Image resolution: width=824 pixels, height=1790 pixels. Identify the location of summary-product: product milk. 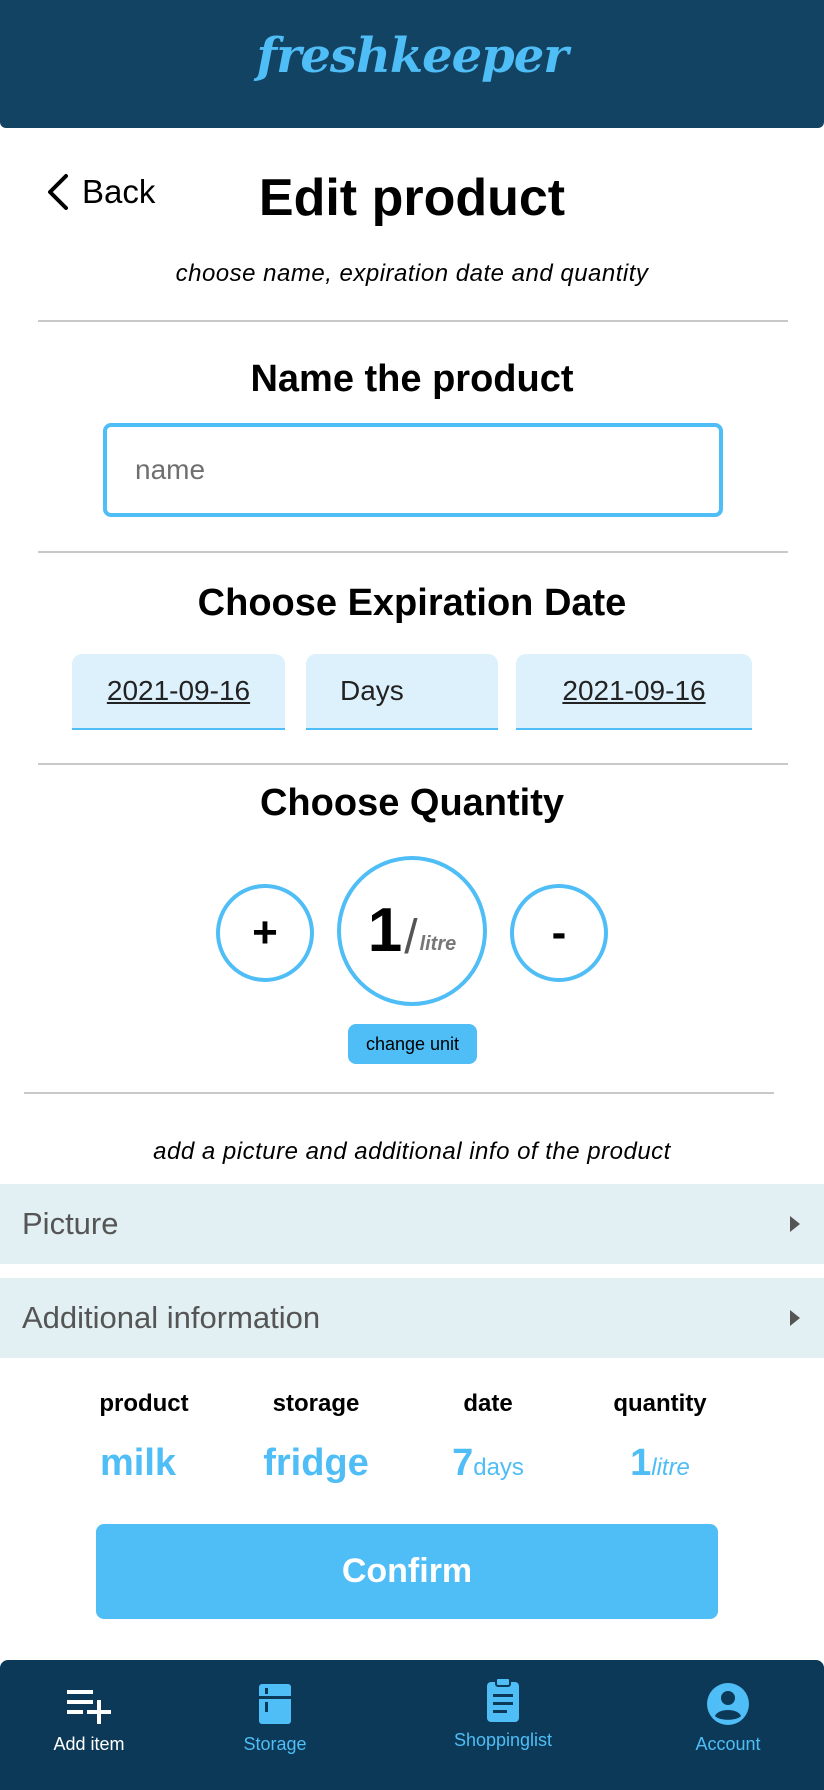
(144, 1437).